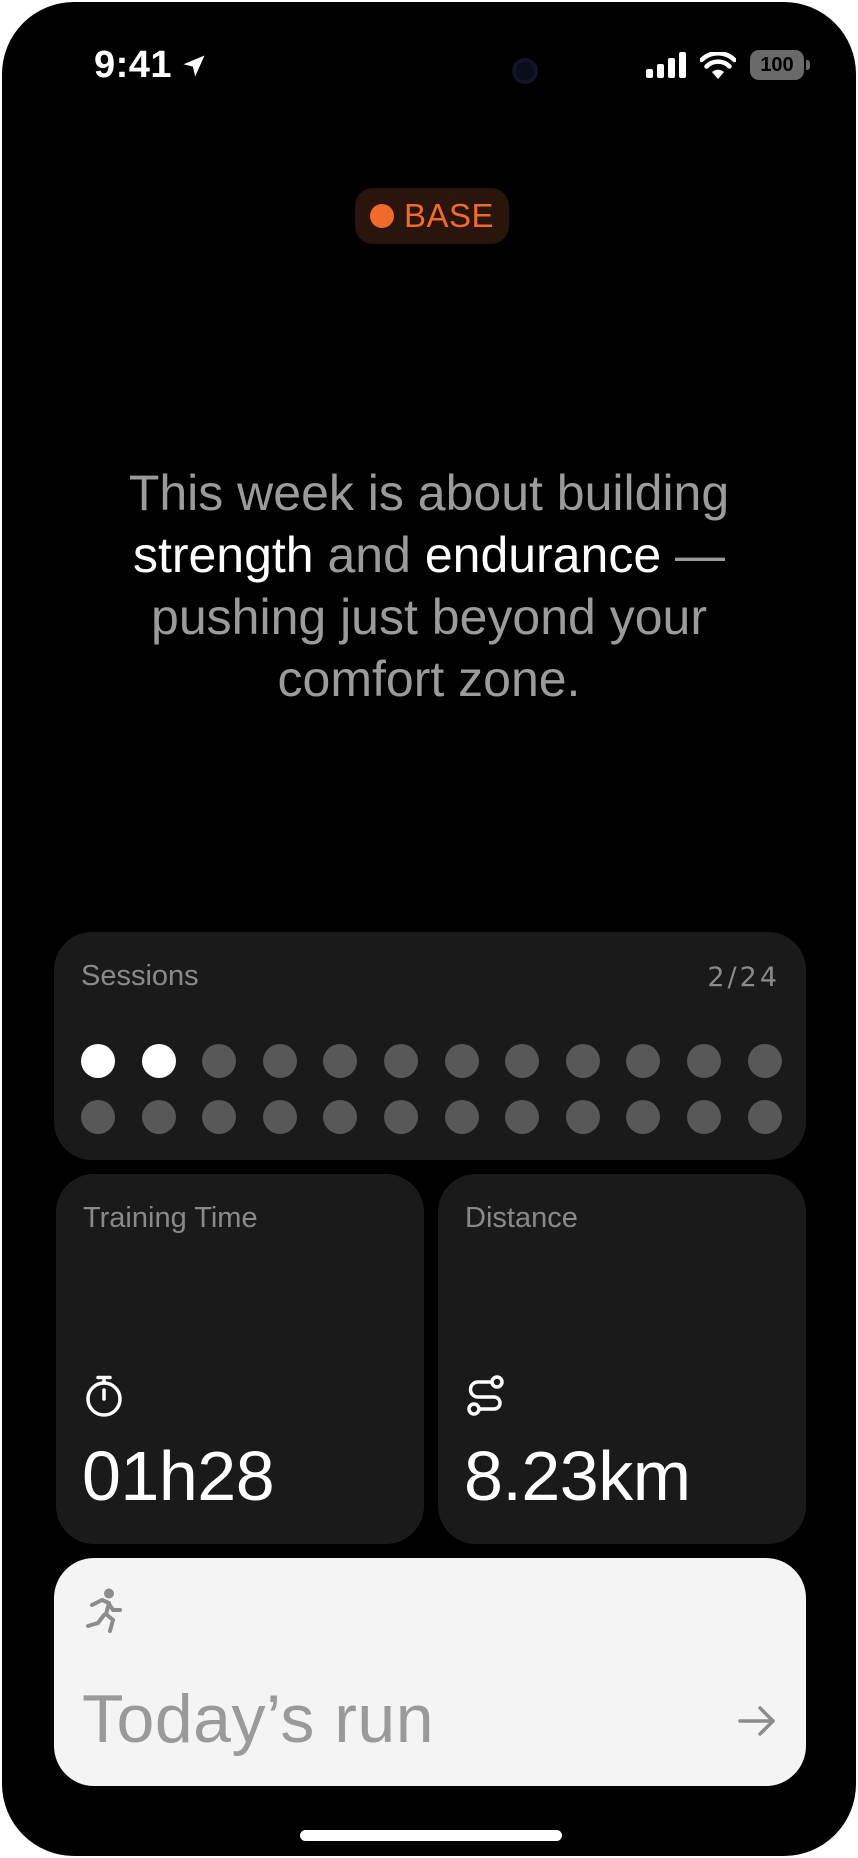 The width and height of the screenshot is (858, 1858). What do you see at coordinates (170, 1218) in the screenshot?
I see `training-time-title: Training Time` at bounding box center [170, 1218].